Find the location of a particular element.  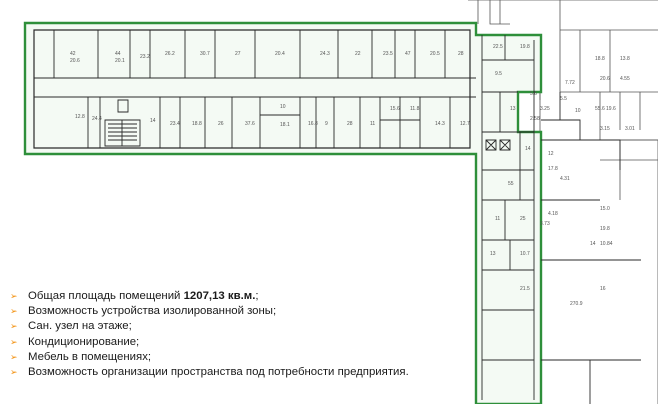

feature-item-air-conditioning: ➢ Кондиционирование; is located at coordinates (240, 342).